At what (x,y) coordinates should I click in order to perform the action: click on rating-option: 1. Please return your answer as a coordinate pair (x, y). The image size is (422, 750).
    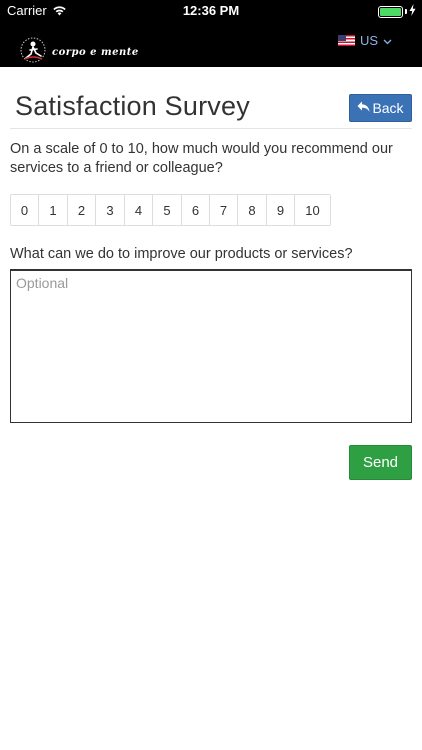
    Looking at the image, I should click on (53, 210).